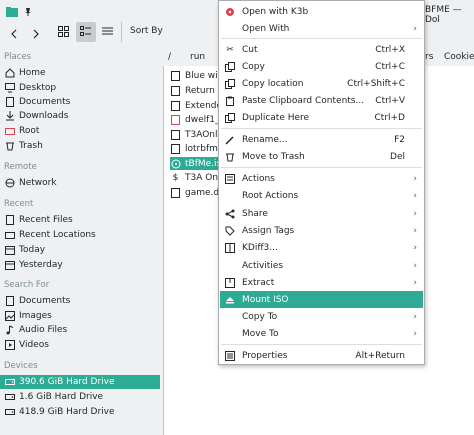 This screenshot has height=435, width=474. What do you see at coordinates (80, 183) in the screenshot?
I see `sidebar-item-network: Network` at bounding box center [80, 183].